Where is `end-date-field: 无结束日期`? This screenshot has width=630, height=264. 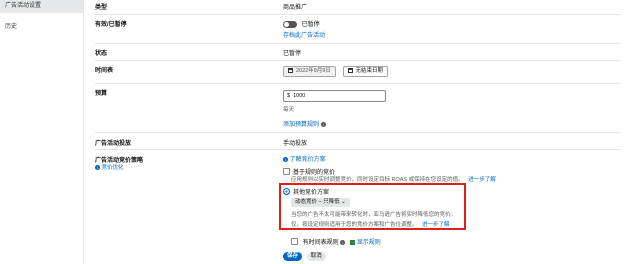 end-date-field: 无结束日期 is located at coordinates (365, 71).